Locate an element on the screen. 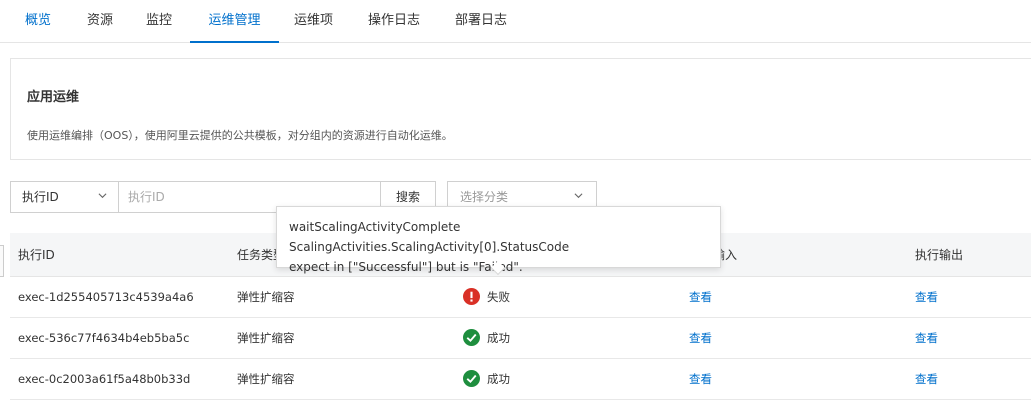  tab-deploy-log: 部署日志 is located at coordinates (481, 21).